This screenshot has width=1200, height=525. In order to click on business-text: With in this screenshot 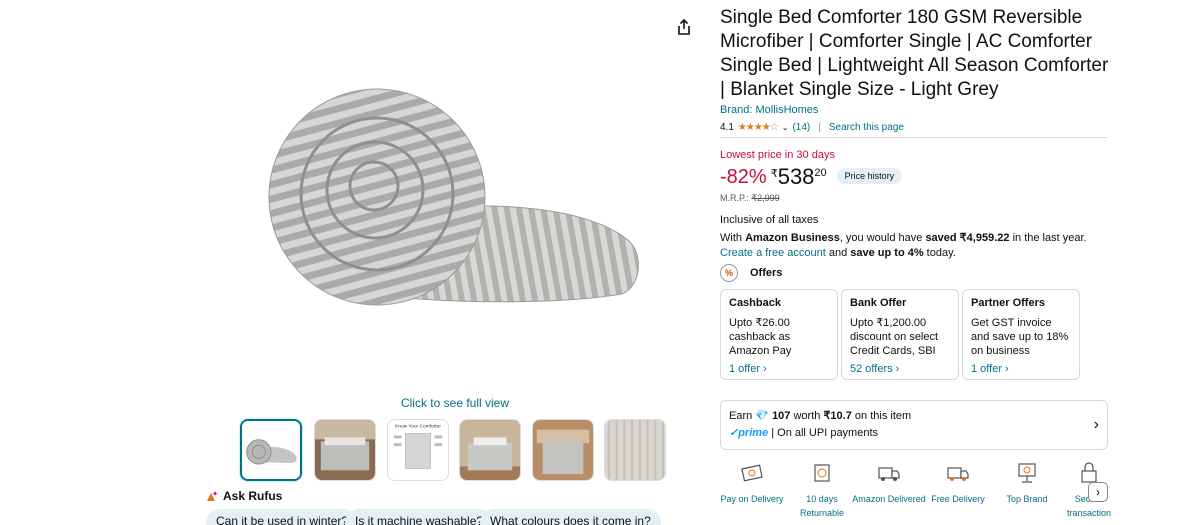, I will do `click(733, 238)`.